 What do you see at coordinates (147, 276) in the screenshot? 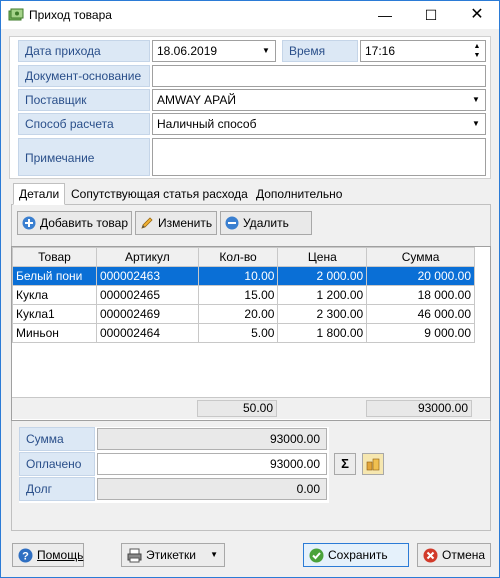
I see `cell-article: 000002463` at bounding box center [147, 276].